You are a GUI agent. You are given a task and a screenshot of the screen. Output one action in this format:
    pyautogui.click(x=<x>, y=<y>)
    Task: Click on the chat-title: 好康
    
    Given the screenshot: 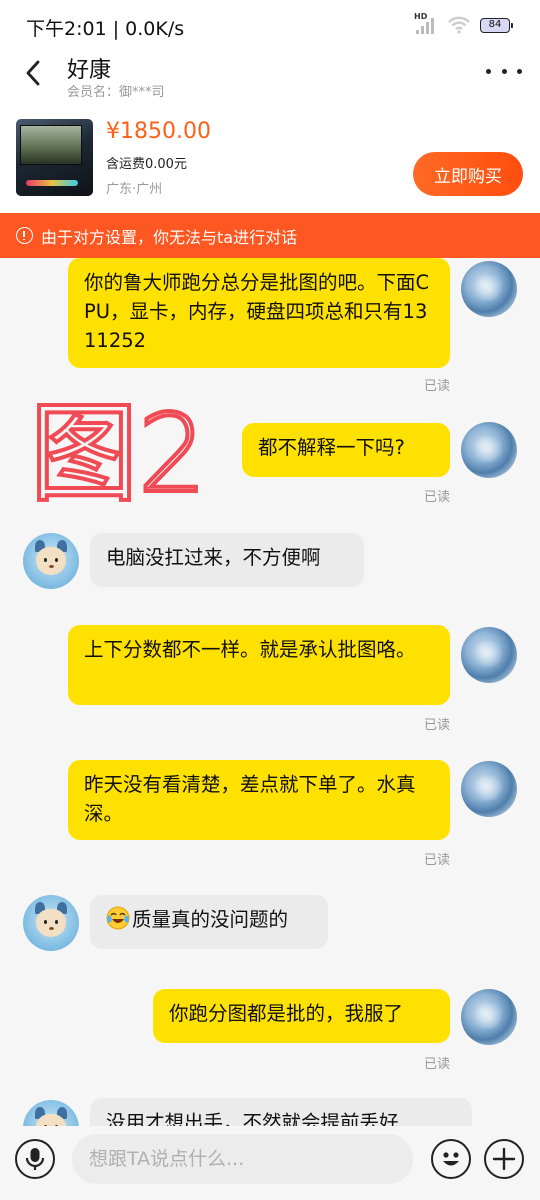 What is the action you would take?
    pyautogui.click(x=89, y=70)
    